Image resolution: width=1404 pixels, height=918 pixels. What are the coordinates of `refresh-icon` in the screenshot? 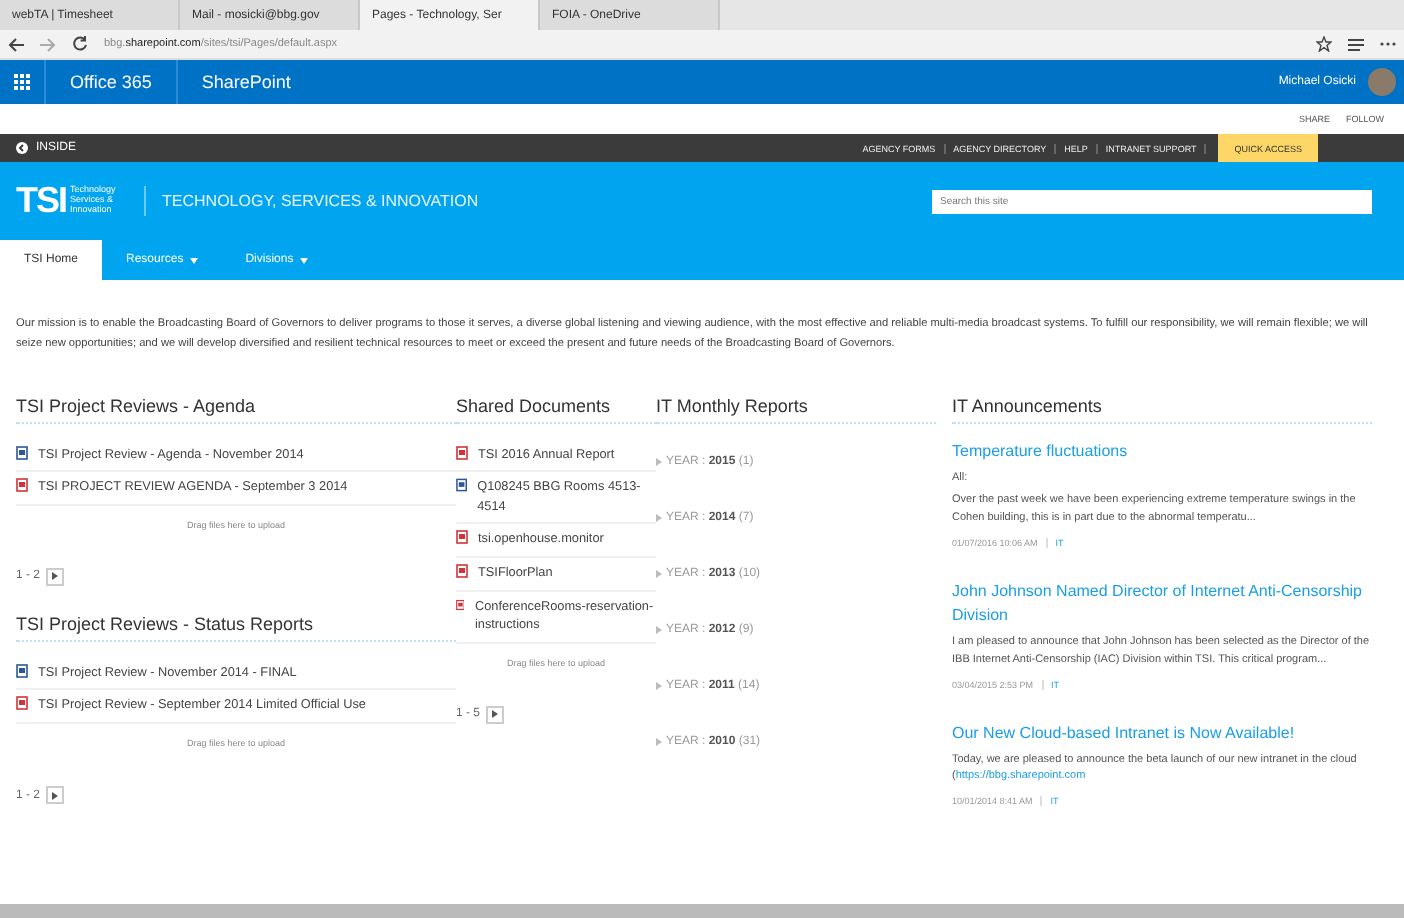 It's located at (80, 44).